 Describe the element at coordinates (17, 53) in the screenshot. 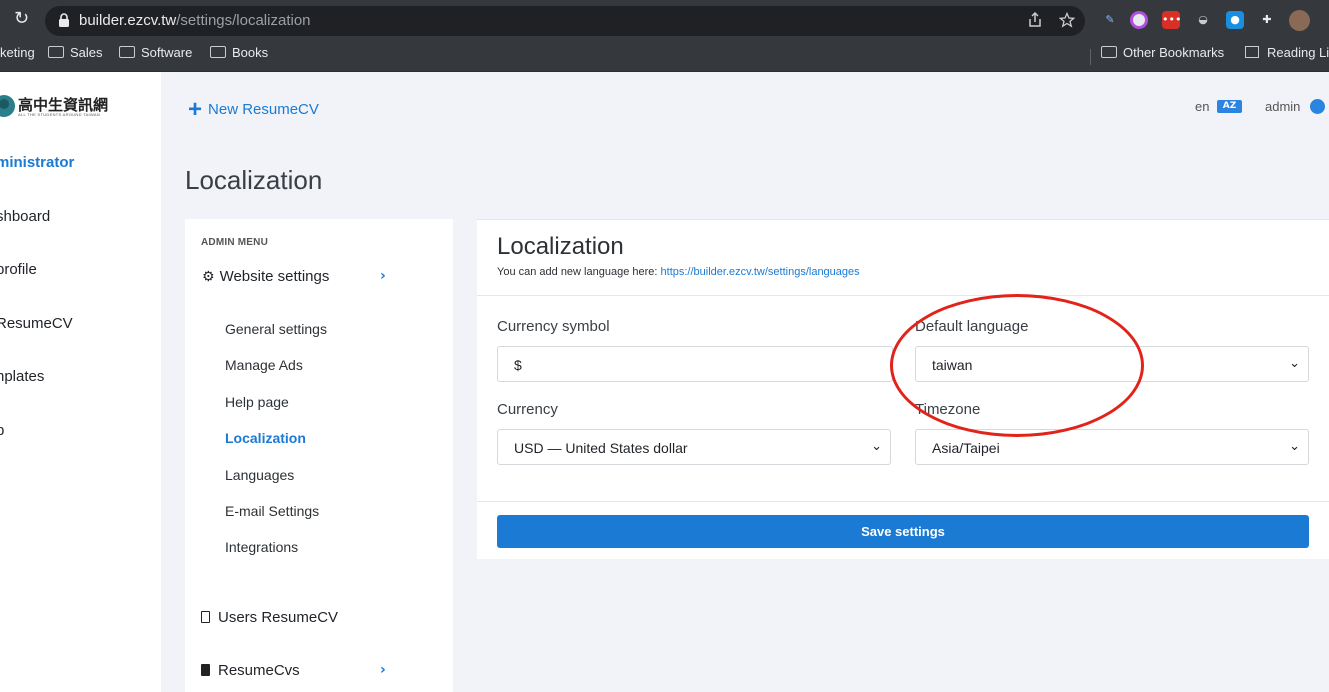

I see `bookmark-keting: keting` at that location.